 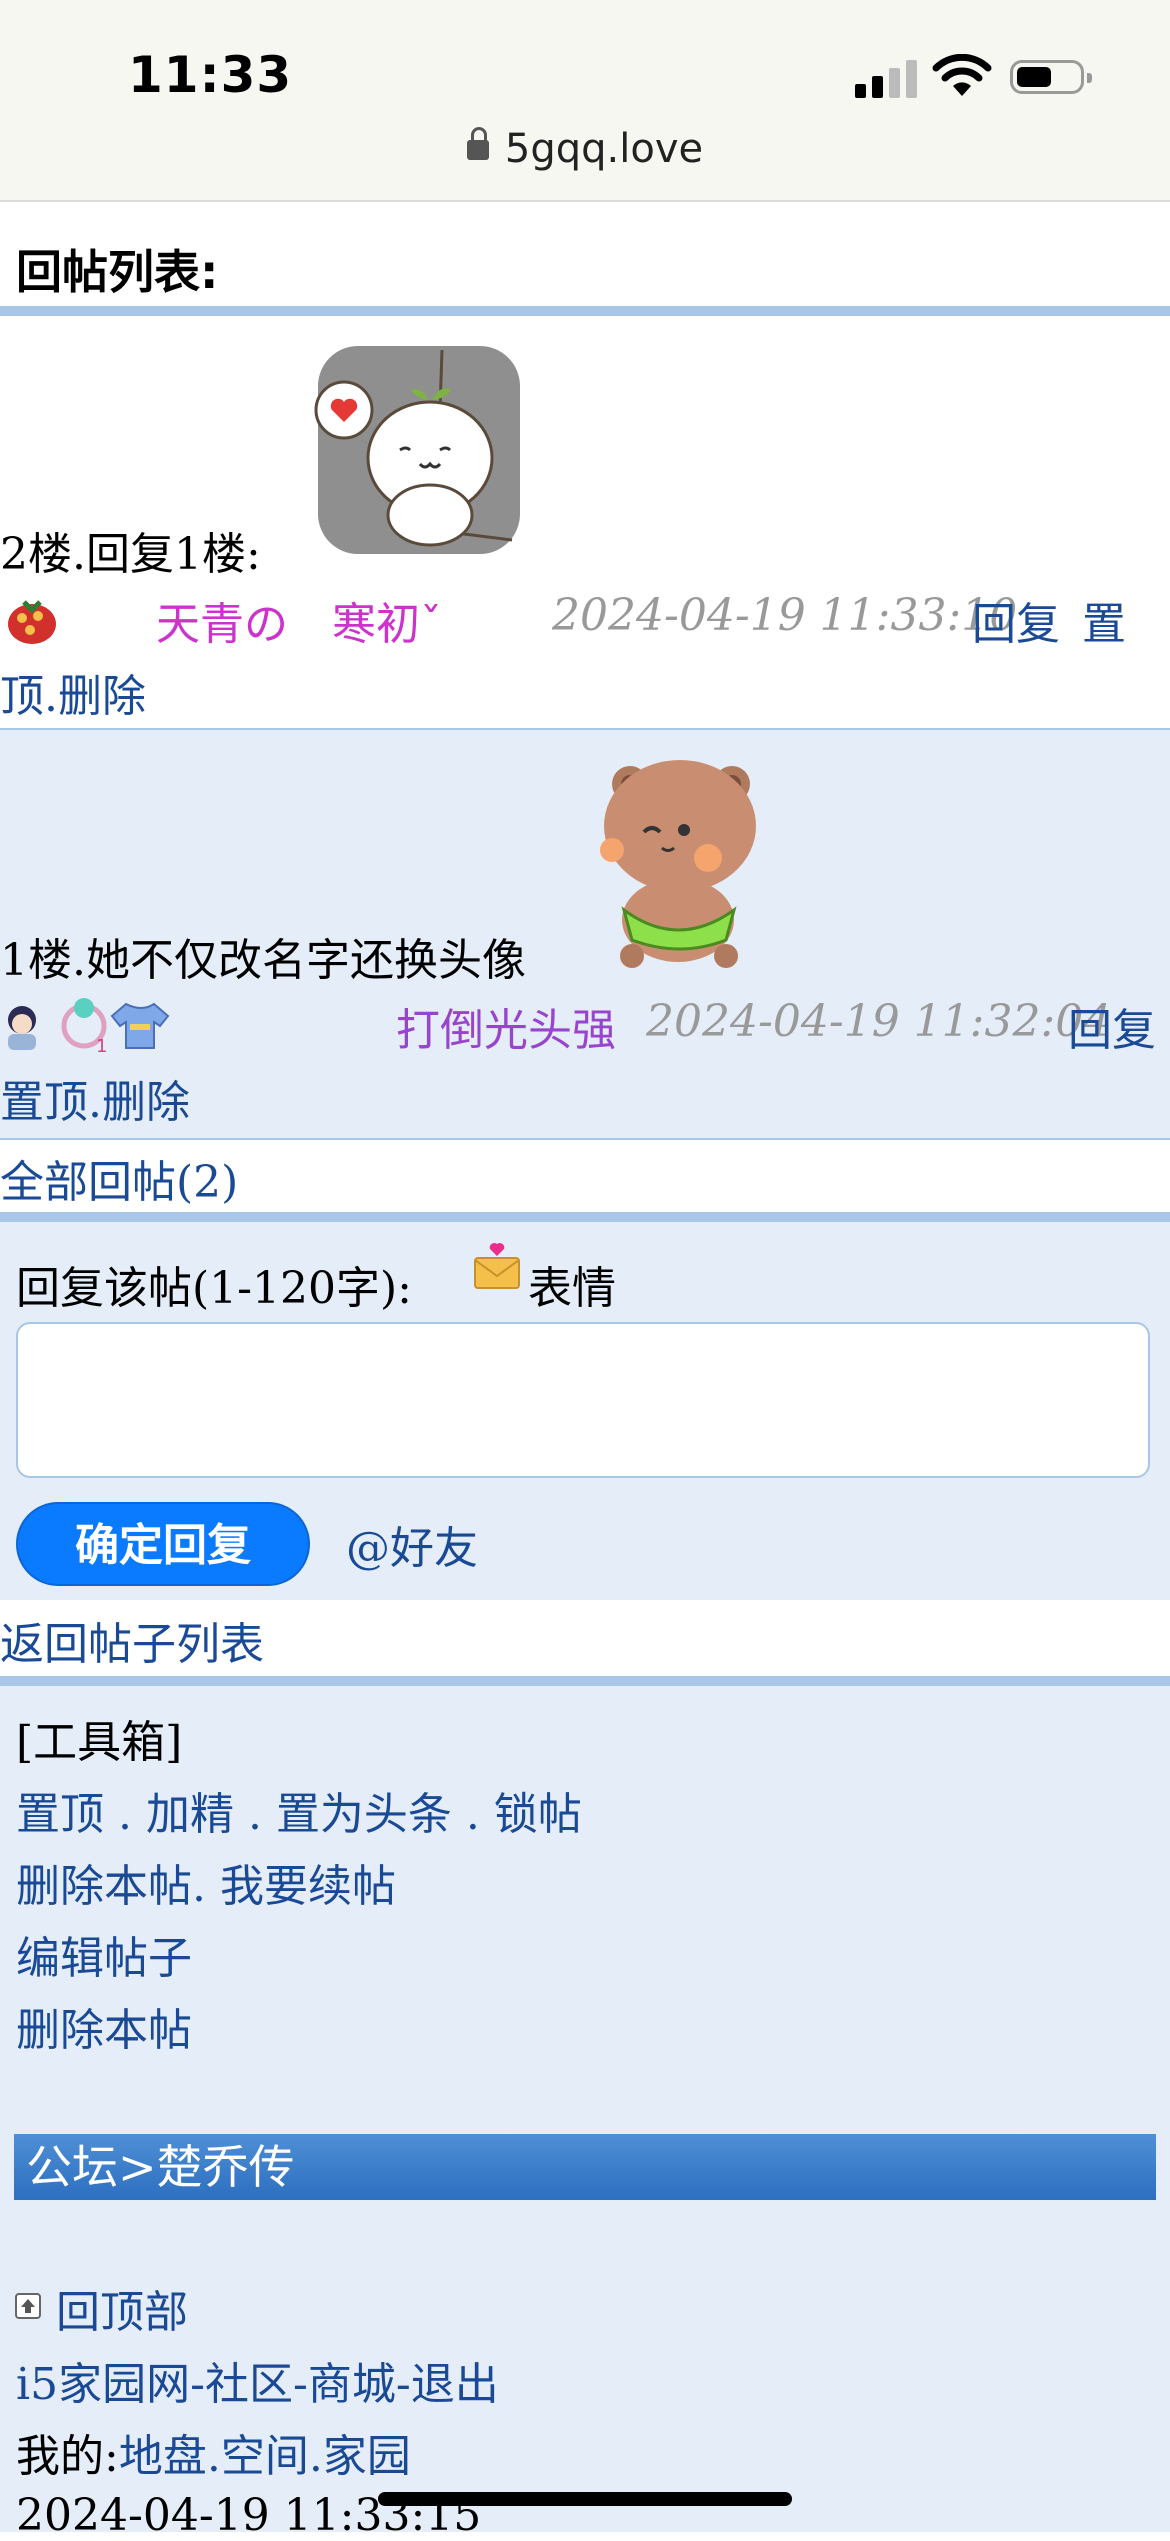 What do you see at coordinates (60, 1814) in the screenshot?
I see `pin-post-link: 置顶` at bounding box center [60, 1814].